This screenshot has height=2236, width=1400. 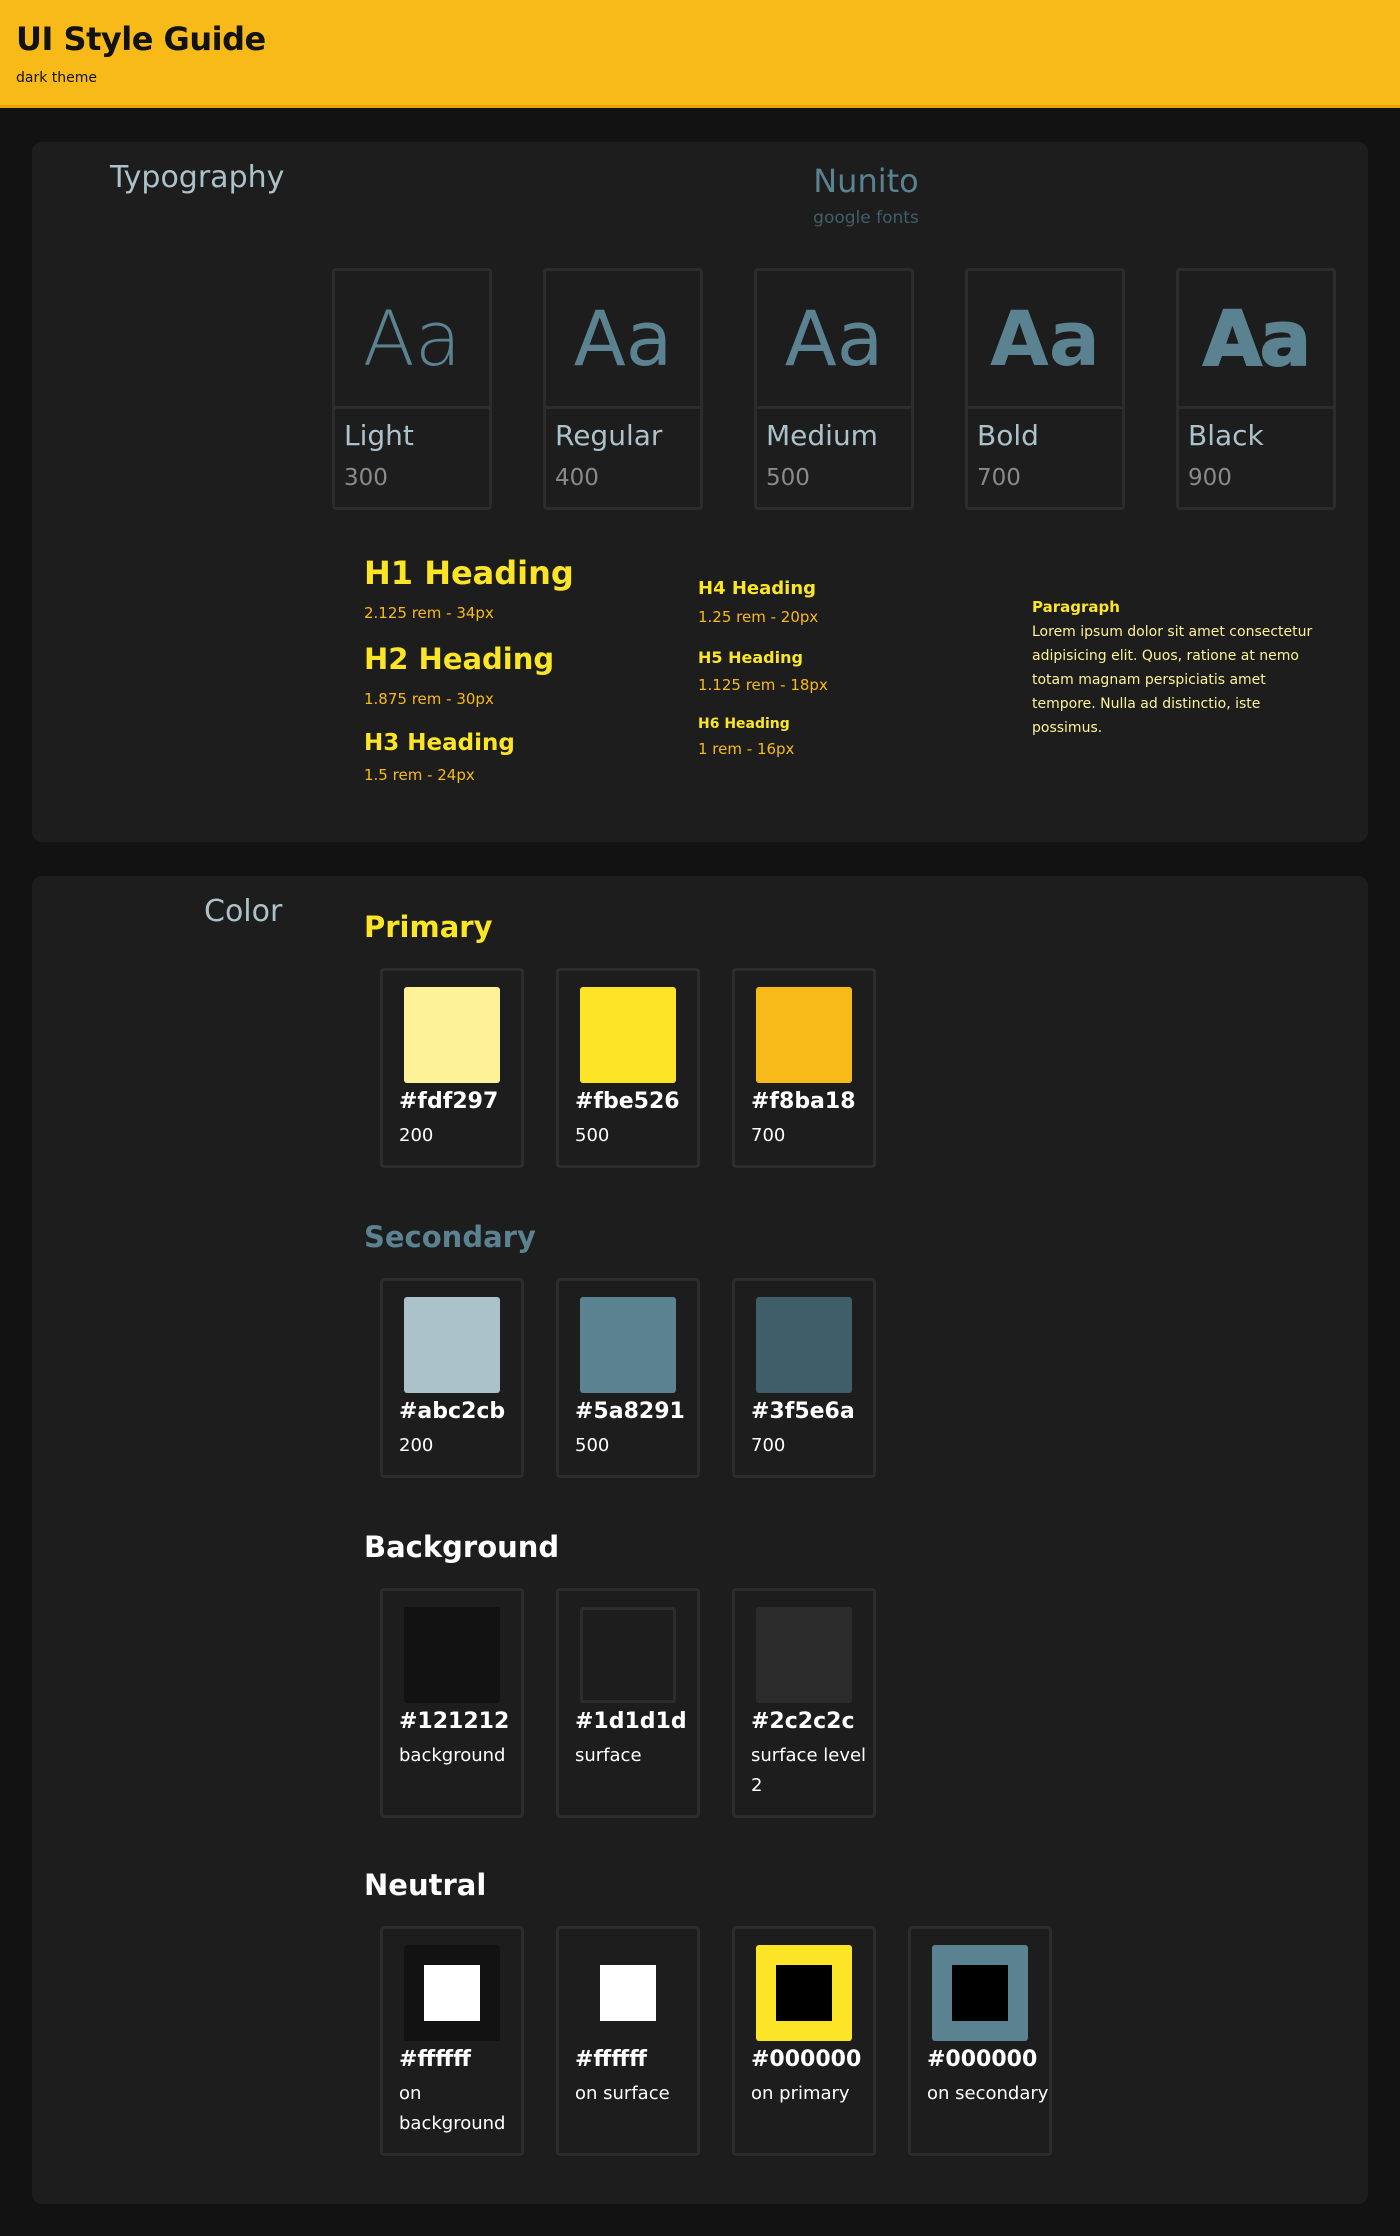 What do you see at coordinates (1210, 478) in the screenshot?
I see `weight-value: 900` at bounding box center [1210, 478].